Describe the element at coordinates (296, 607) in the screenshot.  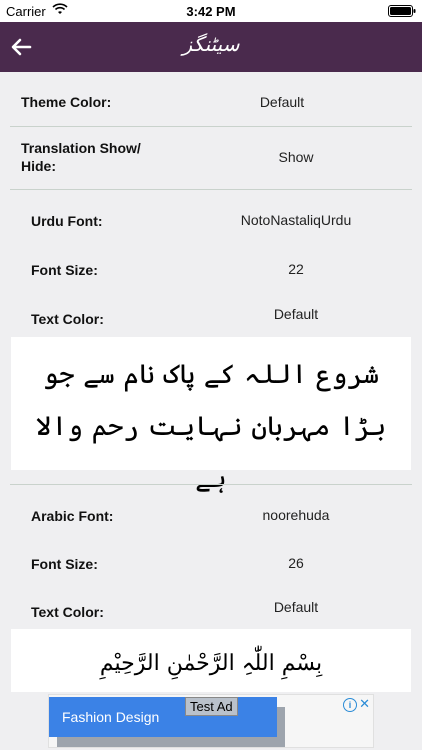
I see `arabic-text-color-value: Default` at that location.